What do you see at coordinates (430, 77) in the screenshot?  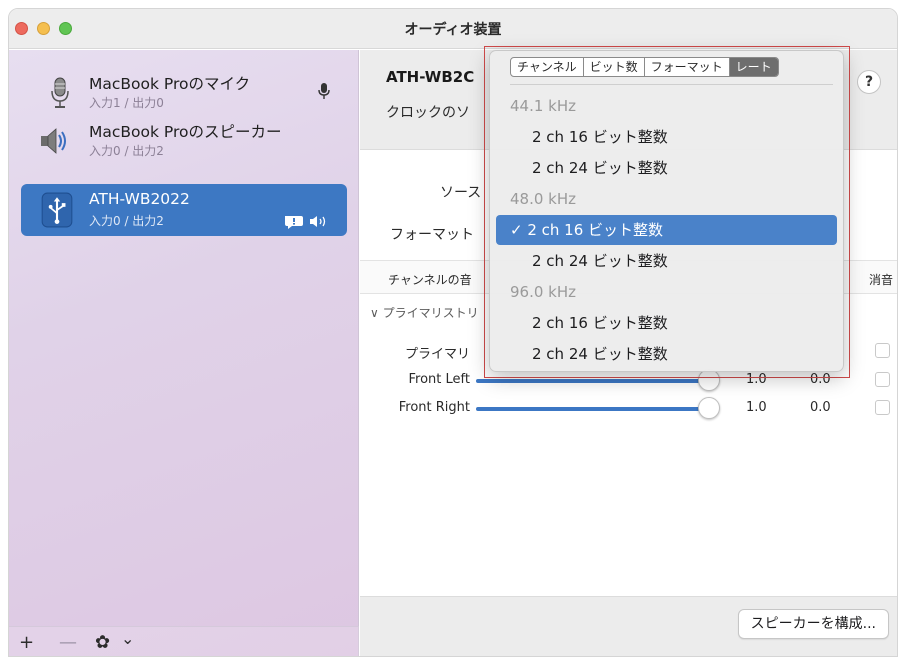 I see `device-title: ATH-WB2C` at bounding box center [430, 77].